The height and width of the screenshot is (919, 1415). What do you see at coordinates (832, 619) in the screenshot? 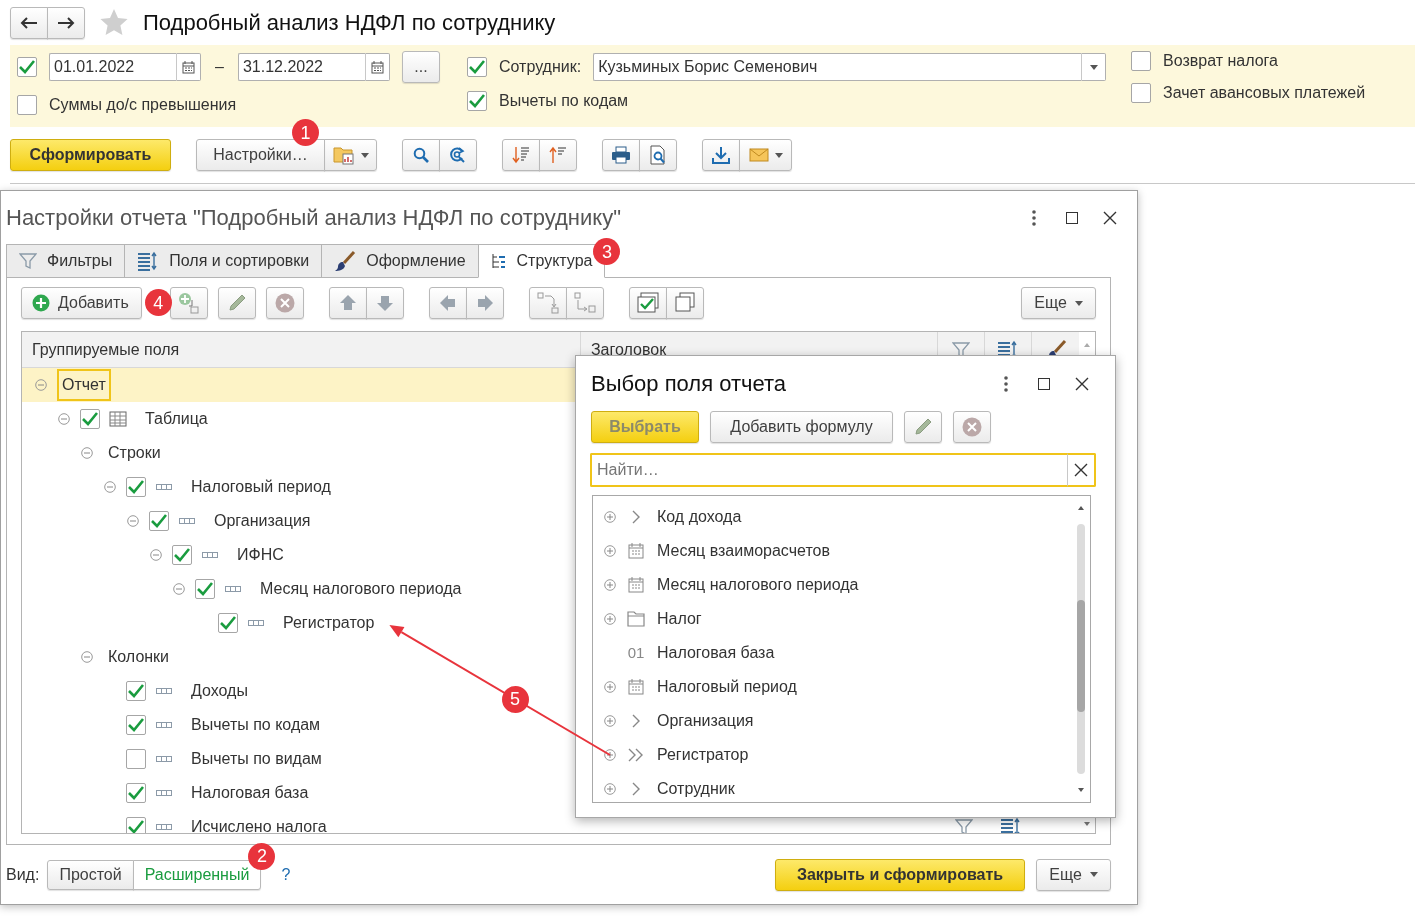
I see `field-row: Налог` at bounding box center [832, 619].